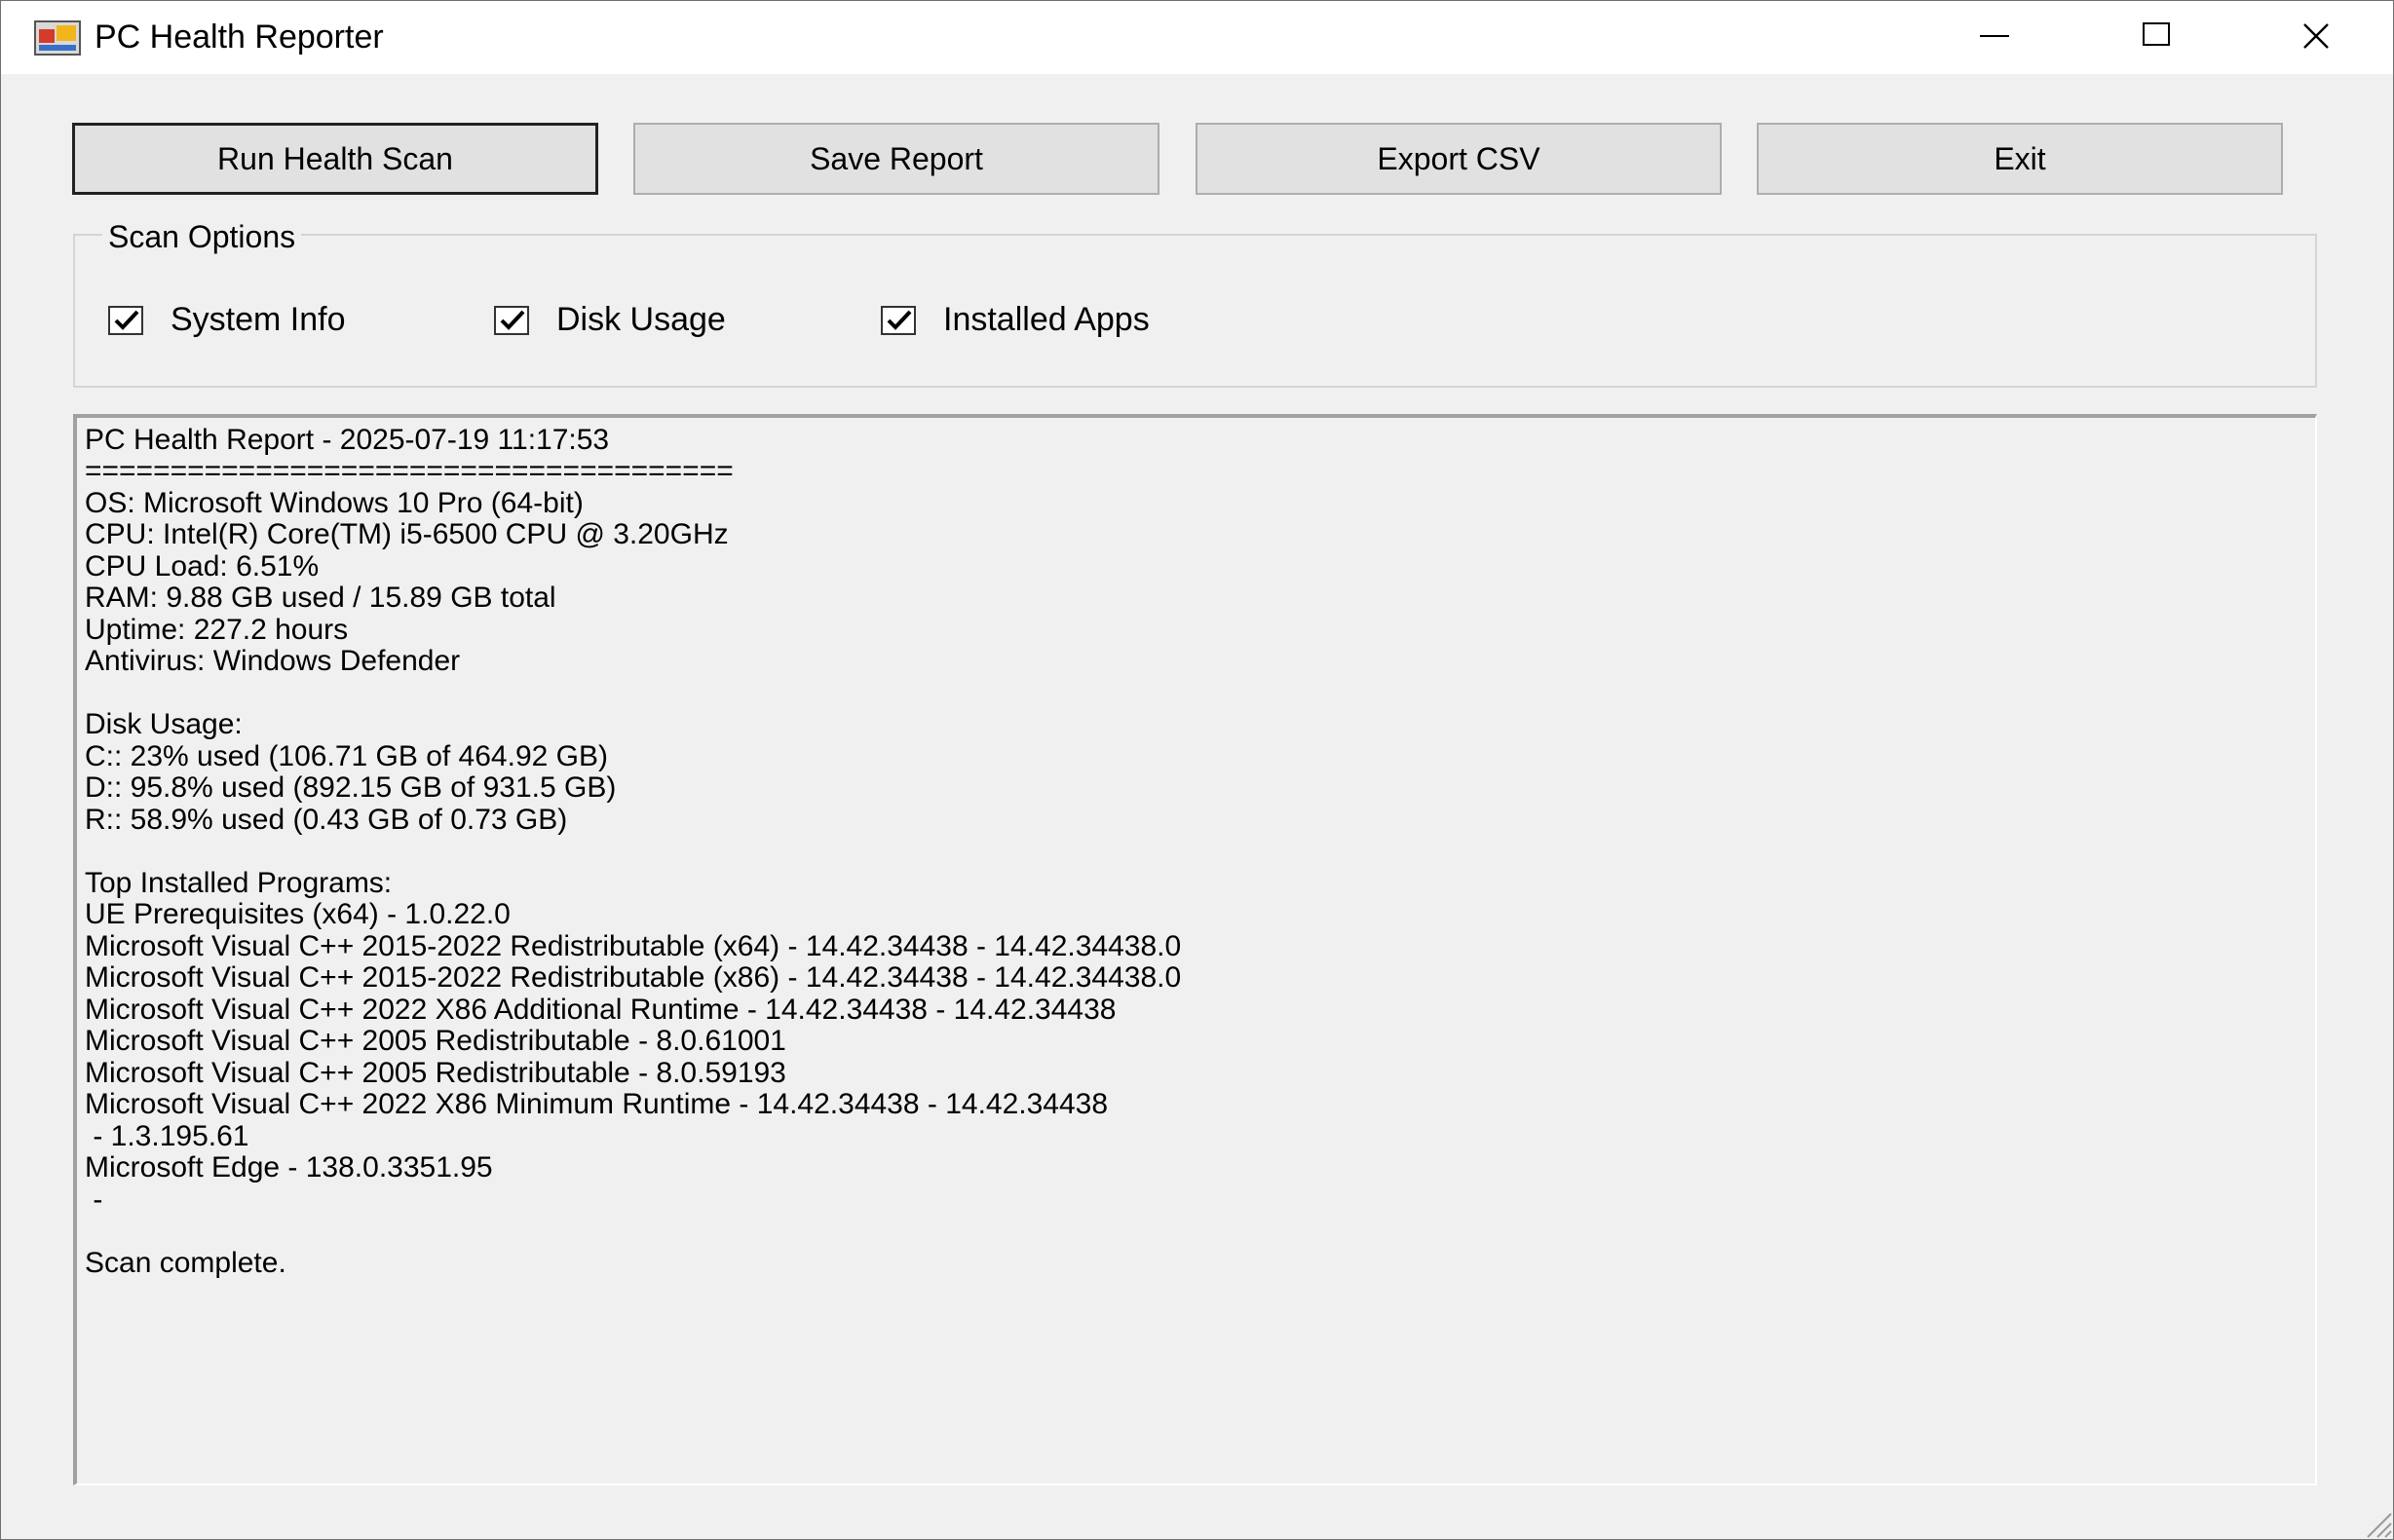  I want to click on checkbox-label: Installed Apps, so click(1046, 319).